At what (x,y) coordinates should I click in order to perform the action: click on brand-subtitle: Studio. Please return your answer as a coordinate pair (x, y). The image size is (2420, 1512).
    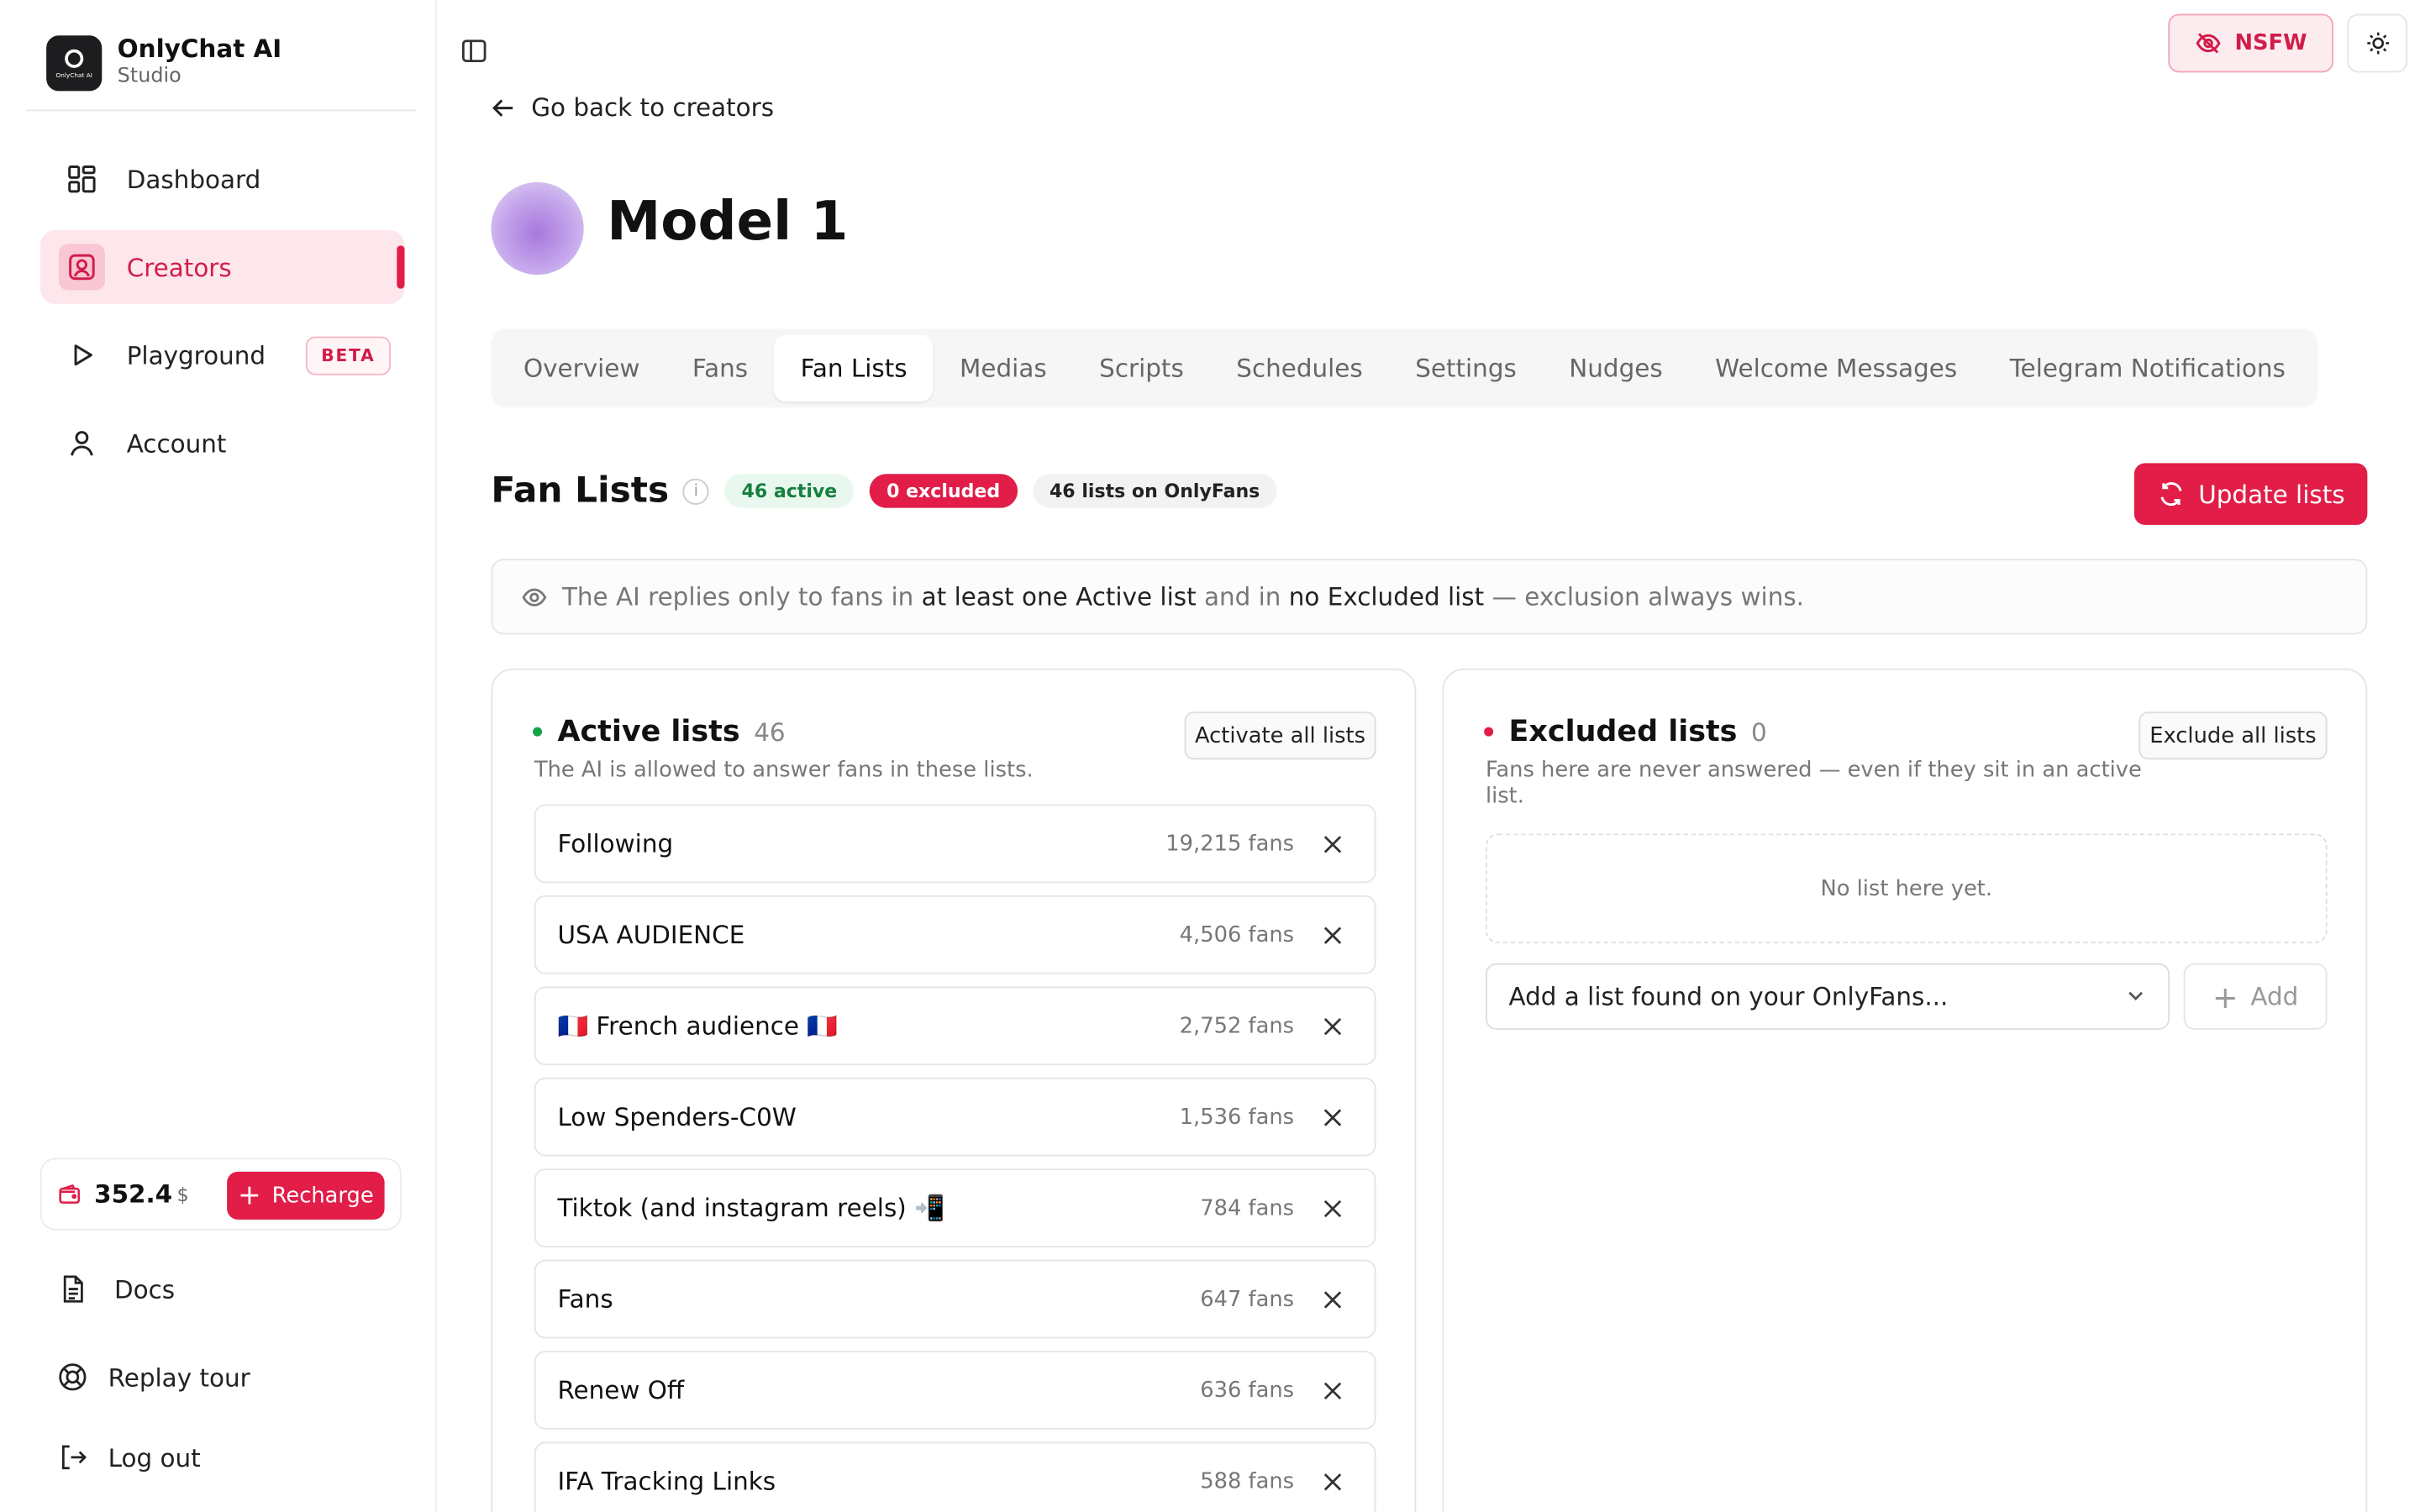
    Looking at the image, I should click on (149, 76).